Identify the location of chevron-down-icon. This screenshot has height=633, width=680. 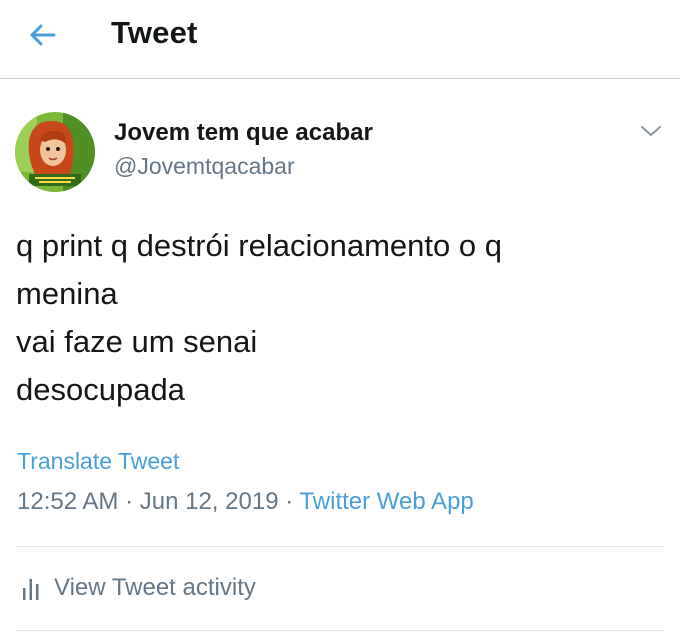
(651, 131).